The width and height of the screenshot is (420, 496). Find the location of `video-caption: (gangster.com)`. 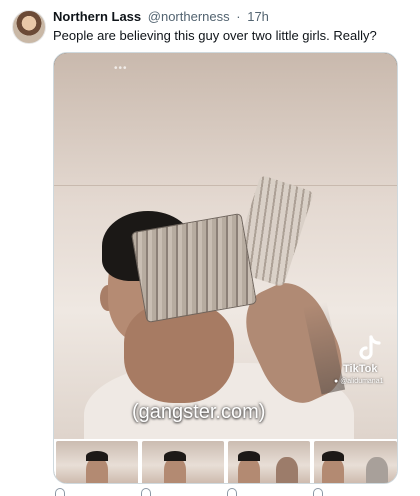

video-caption: (gangster.com) is located at coordinates (199, 412).